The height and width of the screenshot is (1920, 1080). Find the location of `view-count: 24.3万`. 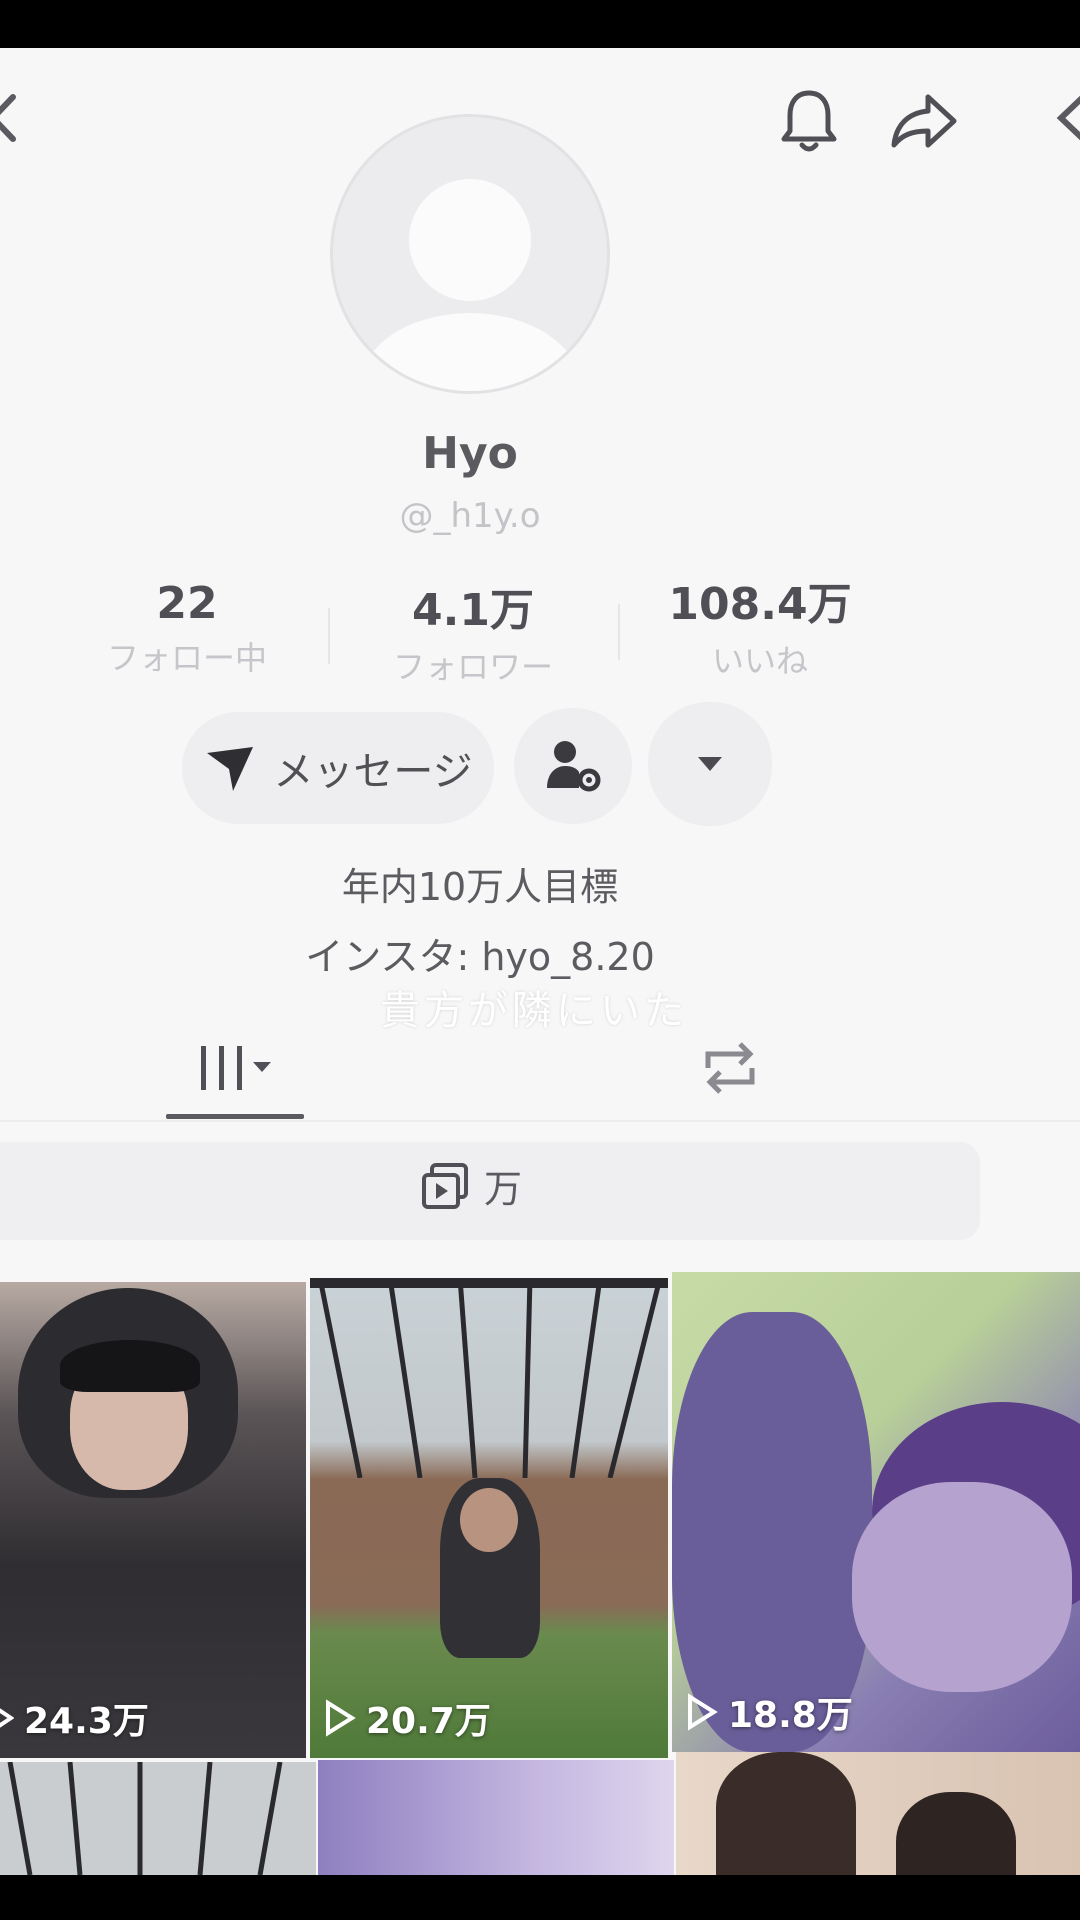

view-count: 24.3万 is located at coordinates (74, 1718).